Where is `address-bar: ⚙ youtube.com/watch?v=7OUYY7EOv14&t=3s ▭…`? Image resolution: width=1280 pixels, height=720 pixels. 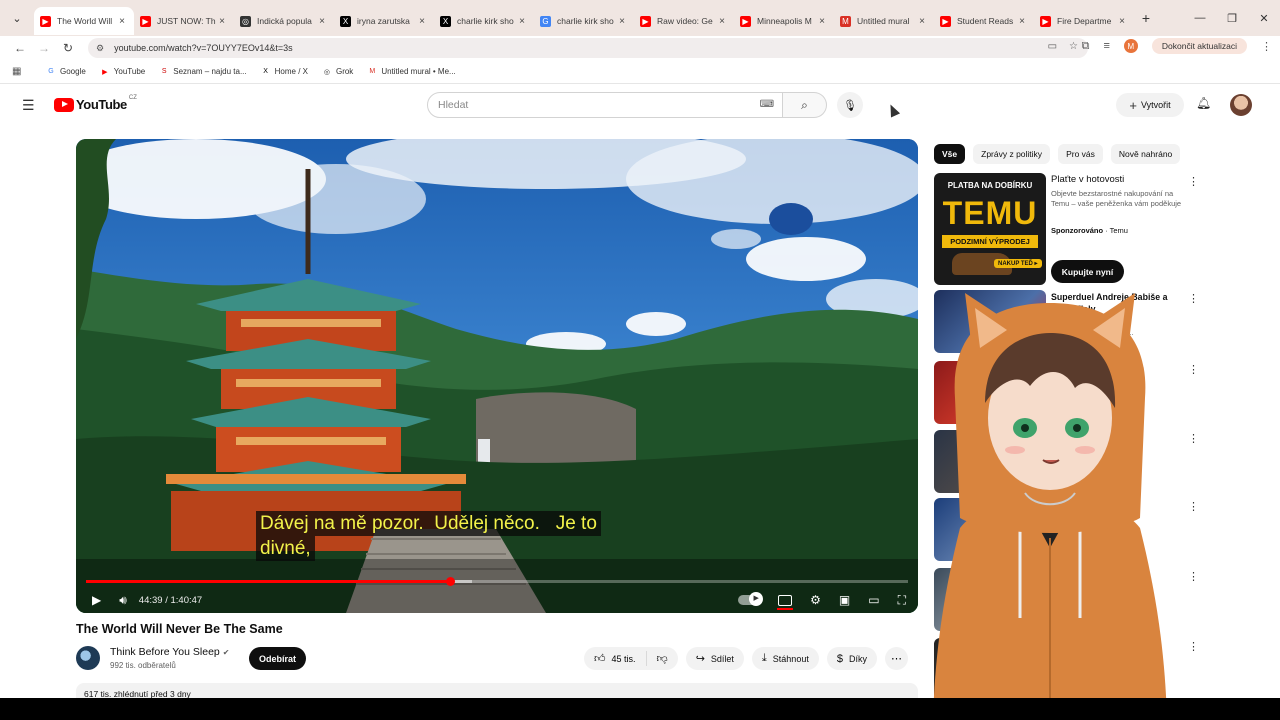
address-bar: ⚙ youtube.com/watch?v=7OUYY7EOv14&t=3s ▭… is located at coordinates (588, 48).